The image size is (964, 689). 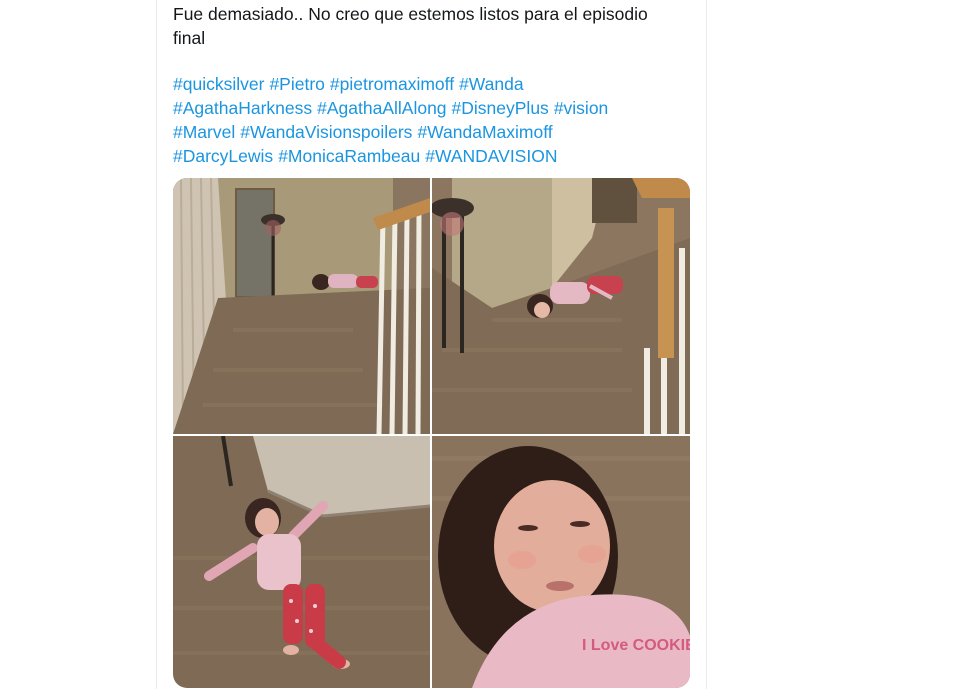 What do you see at coordinates (204, 132) in the screenshot?
I see `hashtag-link: #Marvel` at bounding box center [204, 132].